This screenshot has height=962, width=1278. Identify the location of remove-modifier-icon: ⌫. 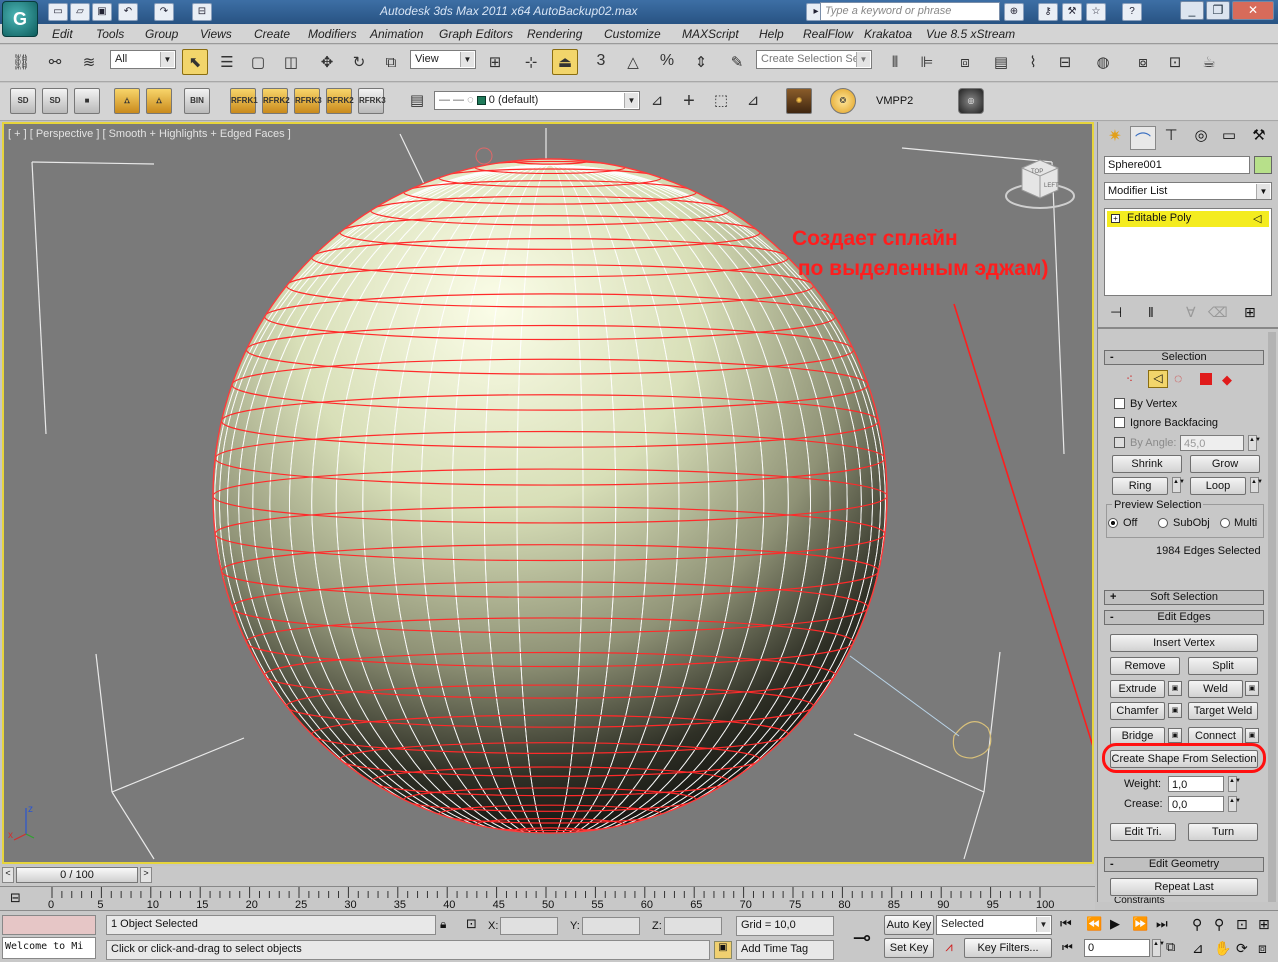
(1218, 312).